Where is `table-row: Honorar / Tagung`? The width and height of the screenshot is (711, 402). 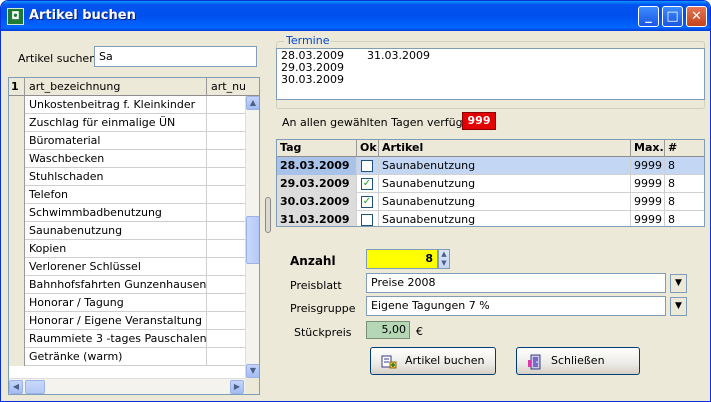 table-row: Honorar / Tagung is located at coordinates (127, 303).